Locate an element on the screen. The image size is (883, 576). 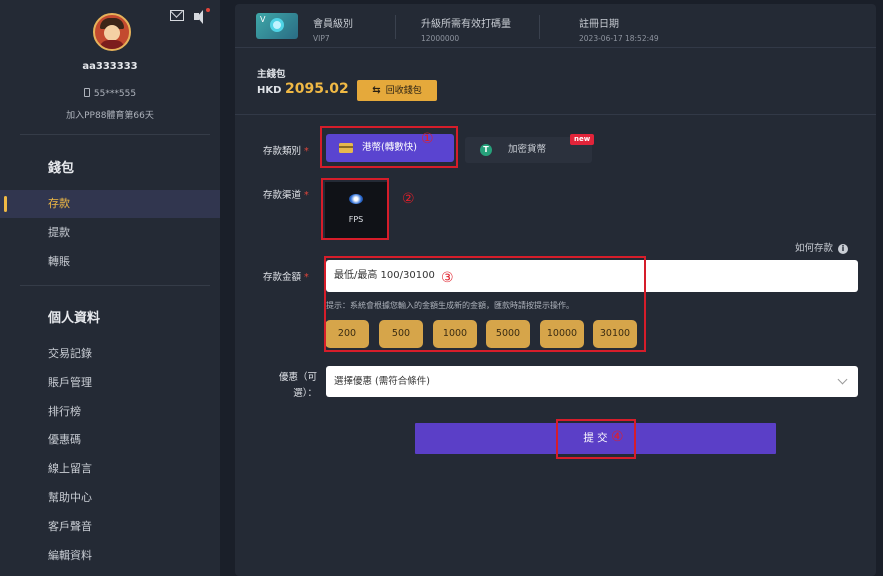
profile-section-title: 個人資料 is located at coordinates (74, 318).